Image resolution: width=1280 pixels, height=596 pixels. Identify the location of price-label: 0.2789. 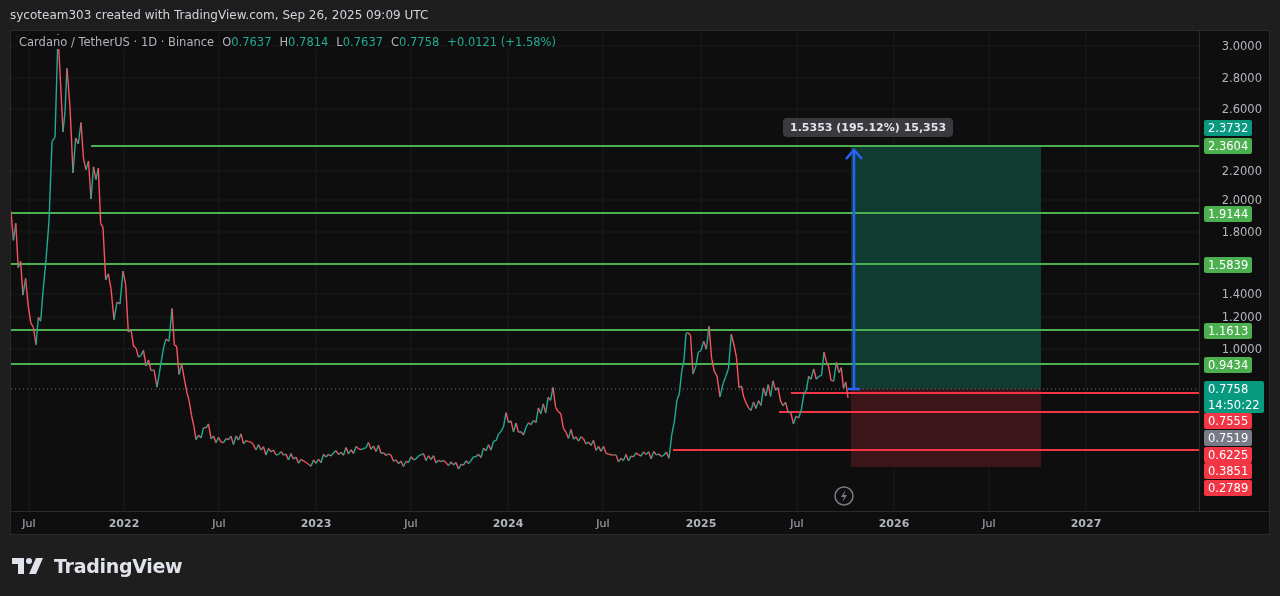
(1228, 488).